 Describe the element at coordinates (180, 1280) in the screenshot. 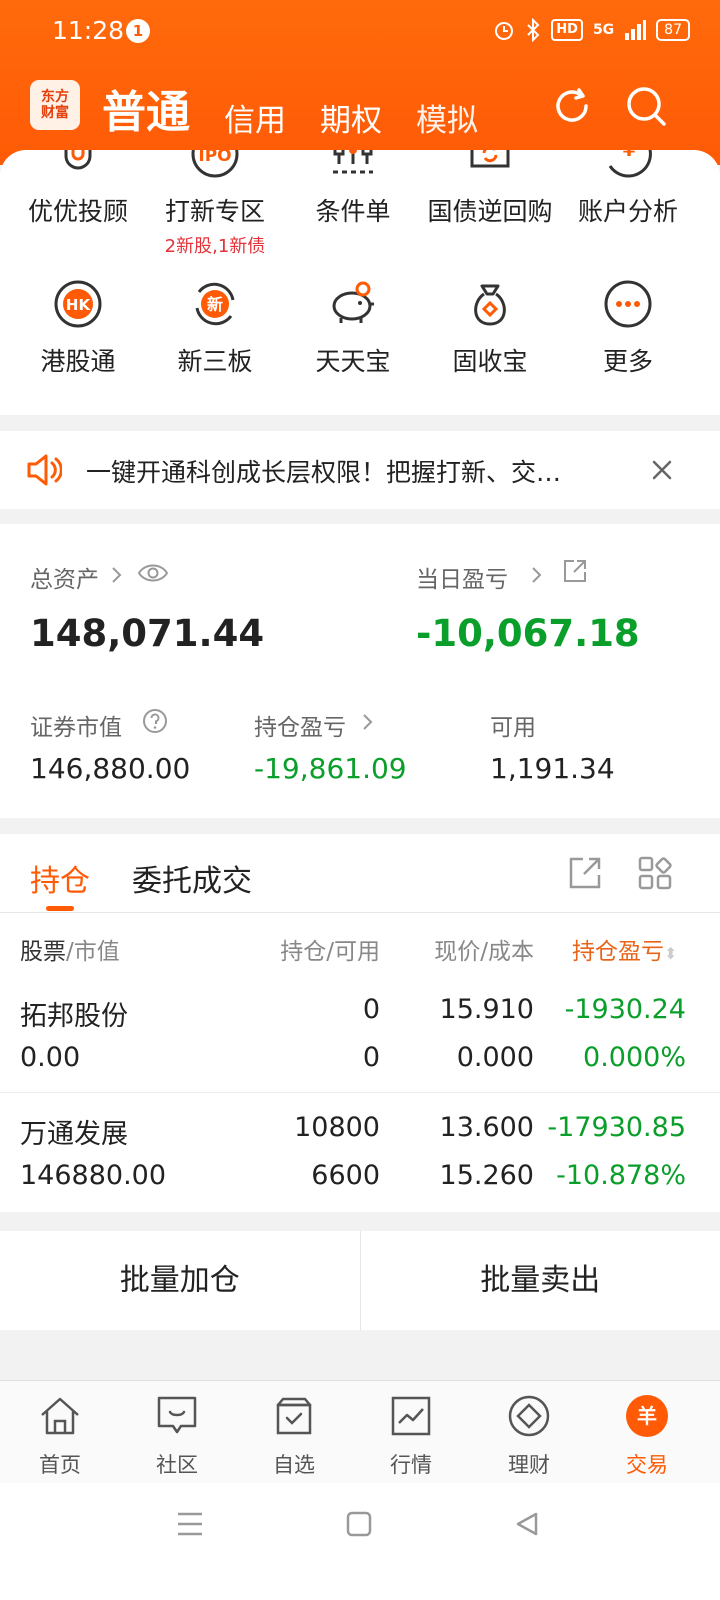

I see `batch-add-button: 批量加仓` at that location.